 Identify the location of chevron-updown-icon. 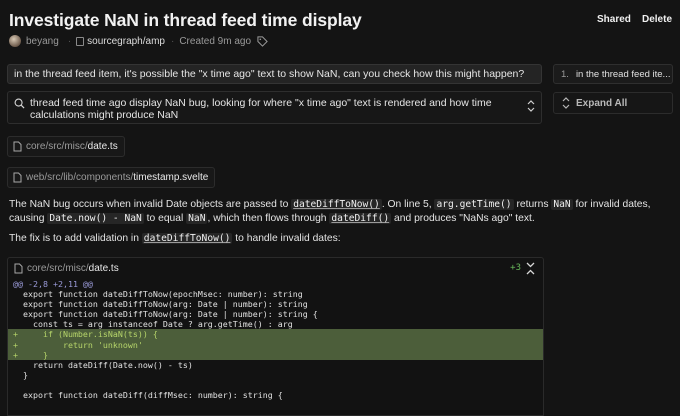
(531, 106).